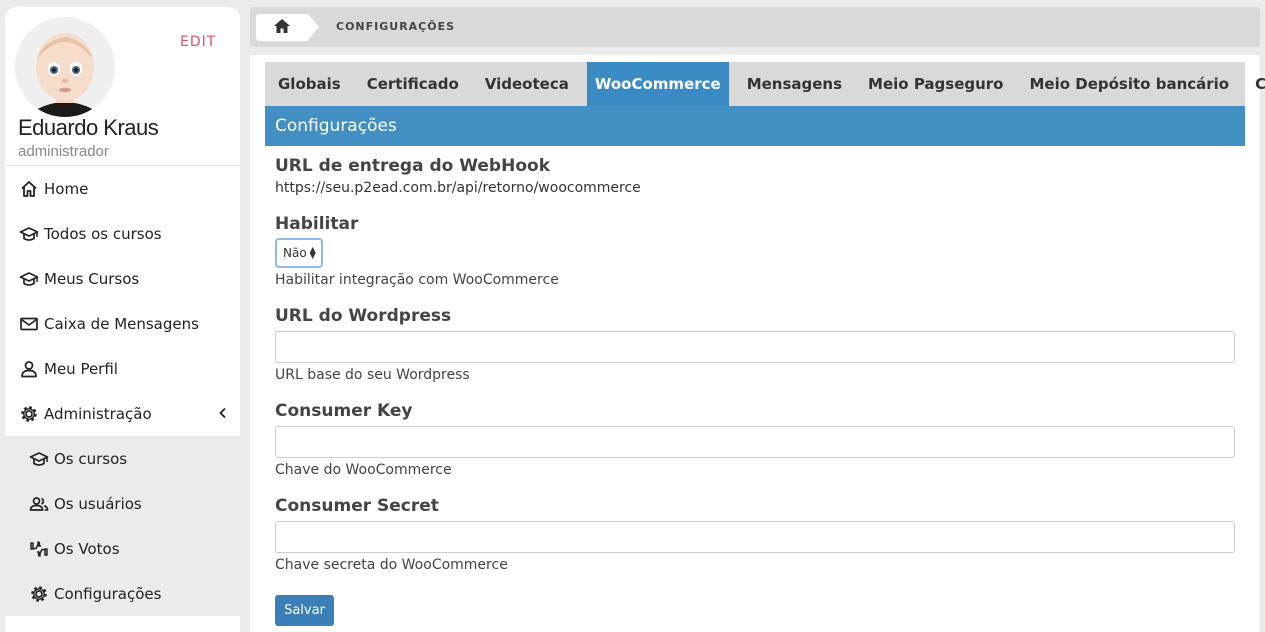 This screenshot has width=1265, height=632. Describe the element at coordinates (81, 368) in the screenshot. I see `sidebar-item-label: Meu Perfil` at that location.